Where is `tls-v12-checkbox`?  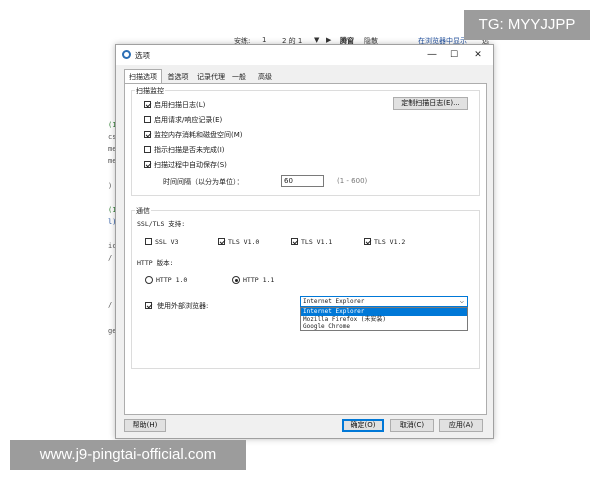 tls-v12-checkbox is located at coordinates (367, 241).